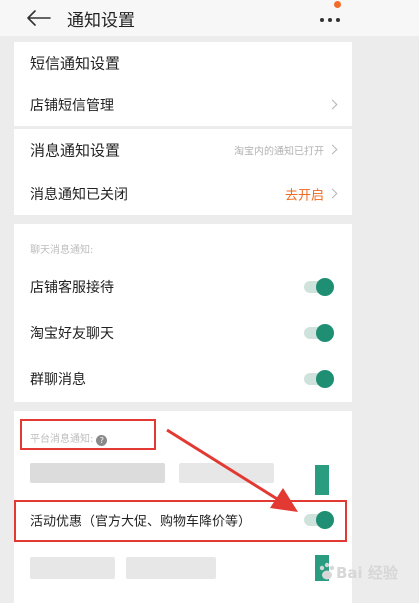  Describe the element at coordinates (330, 18) in the screenshot. I see `more-options-icon` at that location.